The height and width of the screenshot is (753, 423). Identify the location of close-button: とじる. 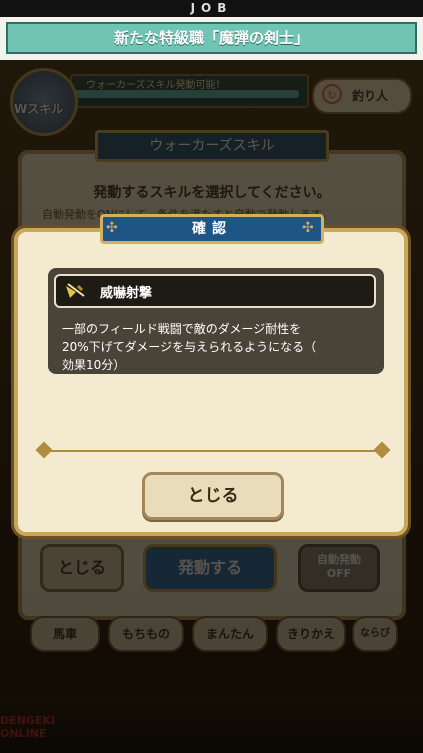
(213, 496).